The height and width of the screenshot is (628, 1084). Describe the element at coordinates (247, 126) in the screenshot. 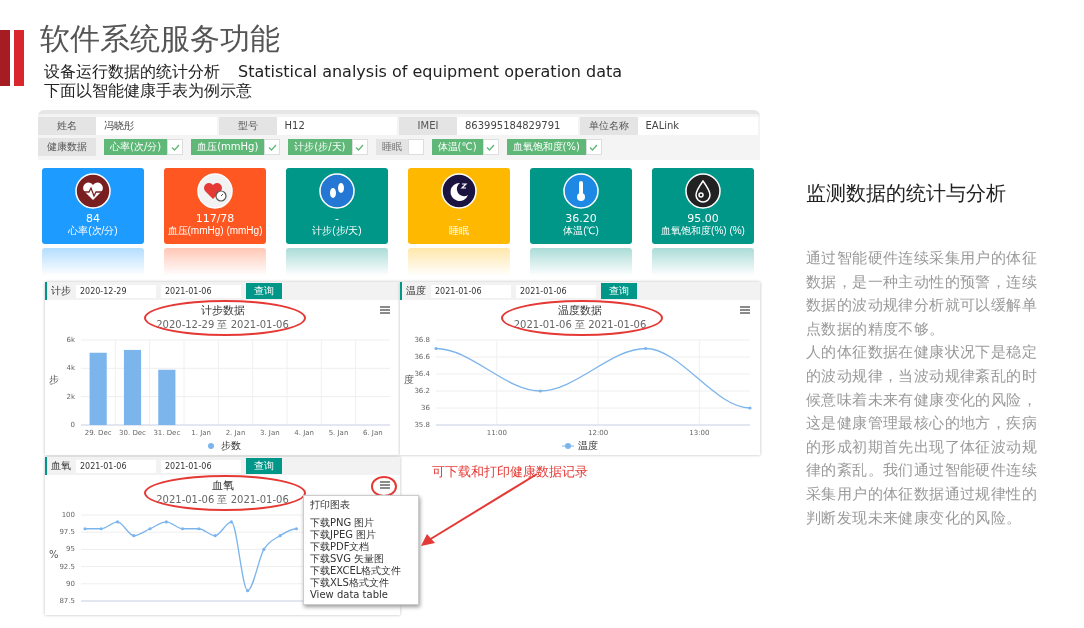

I see `field-label: 型号` at that location.